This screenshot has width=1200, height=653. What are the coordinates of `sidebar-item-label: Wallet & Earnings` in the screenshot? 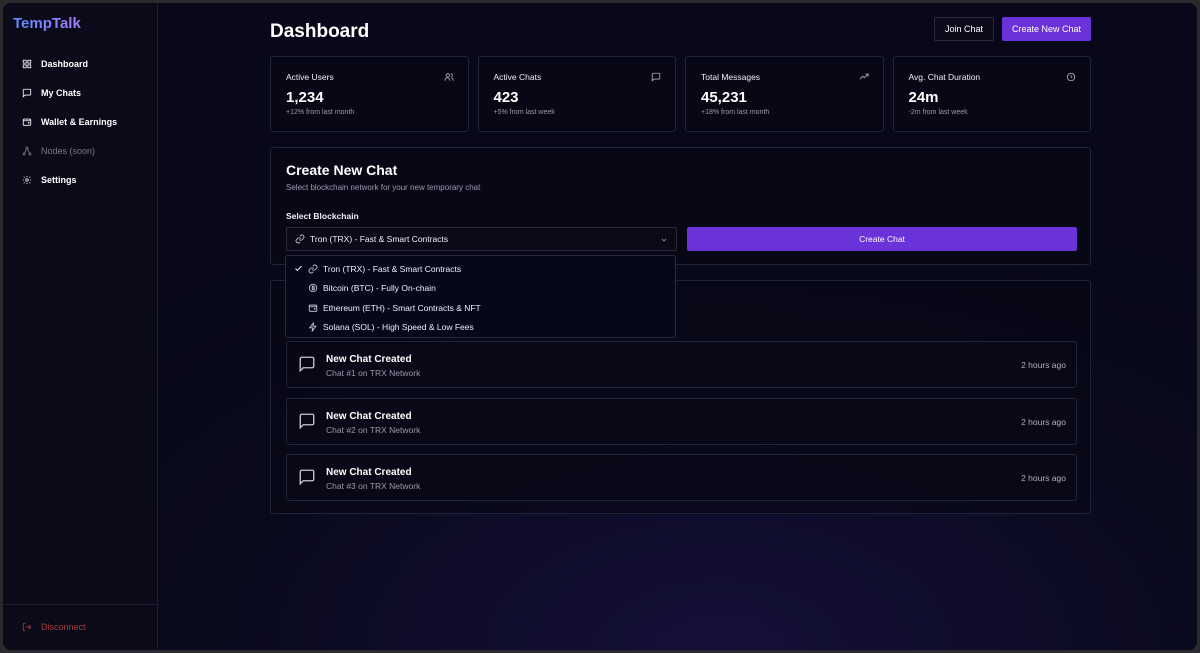 It's located at (79, 121).